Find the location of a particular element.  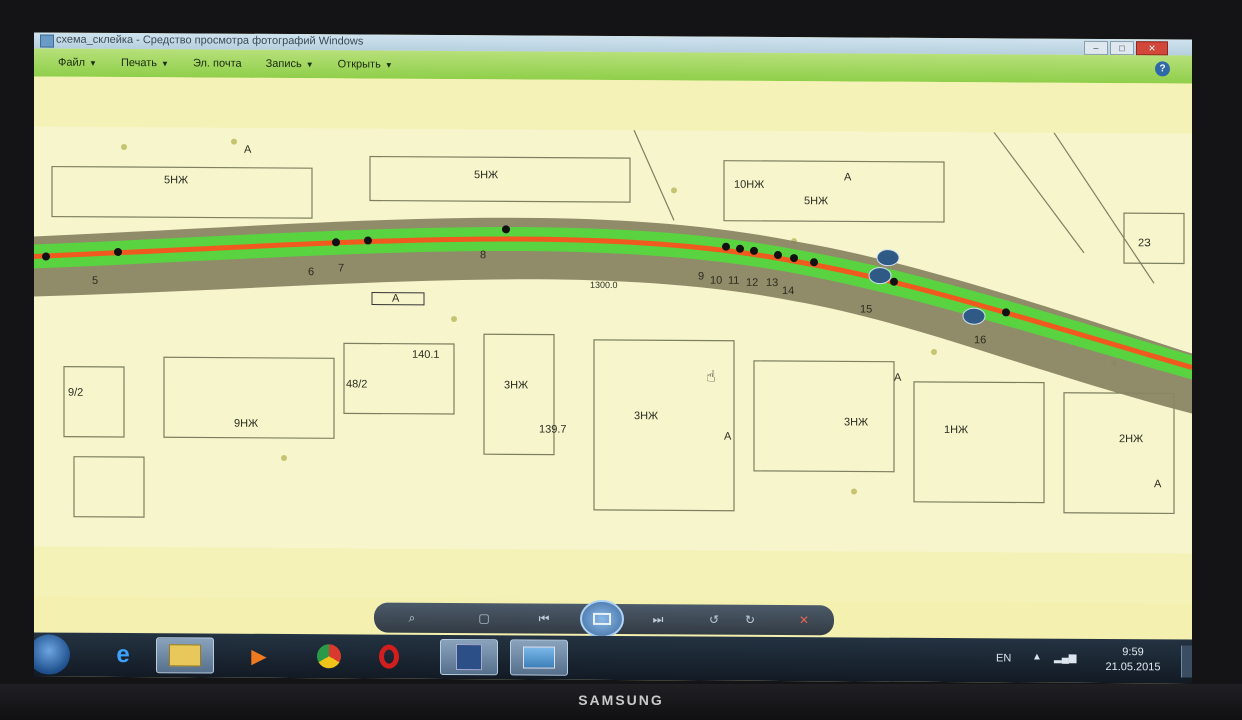

chevron-up-icon: ▲ is located at coordinates (1037, 657).